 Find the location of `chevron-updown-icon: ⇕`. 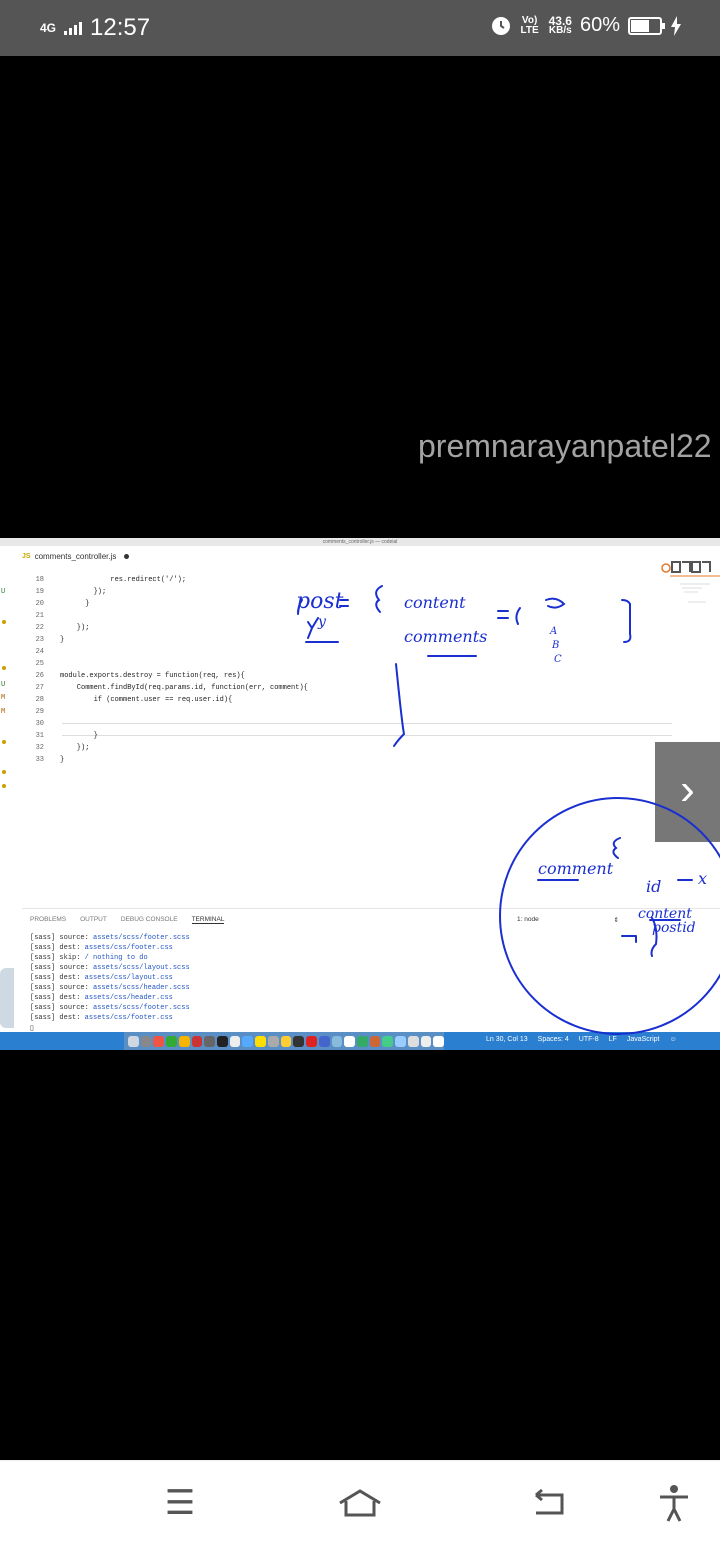

chevron-updown-icon: ⇕ is located at coordinates (616, 920).